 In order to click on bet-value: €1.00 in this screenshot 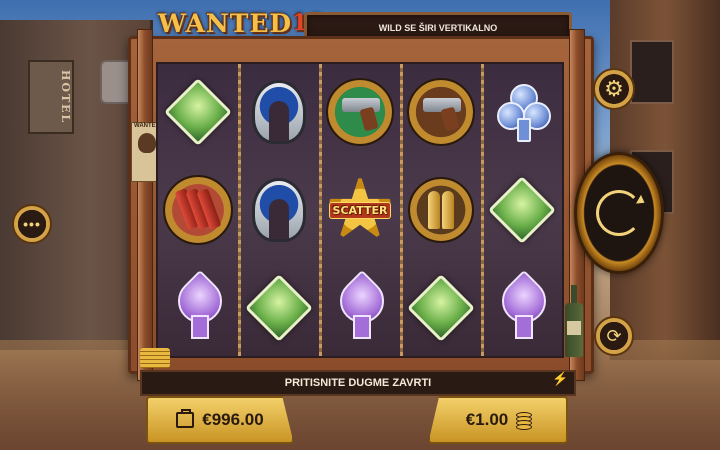, I will do `click(487, 419)`.